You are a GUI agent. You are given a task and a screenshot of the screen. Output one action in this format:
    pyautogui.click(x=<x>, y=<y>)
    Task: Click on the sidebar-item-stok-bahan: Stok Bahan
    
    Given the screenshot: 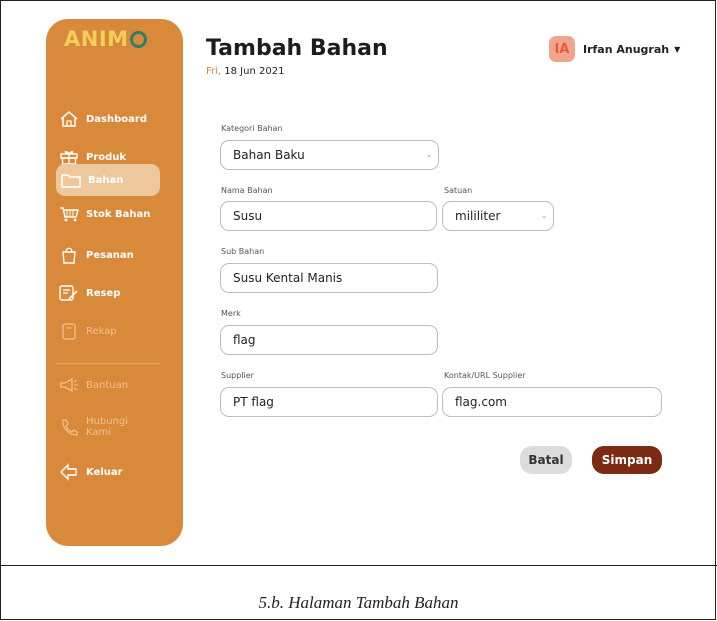 What is the action you would take?
    pyautogui.click(x=106, y=214)
    